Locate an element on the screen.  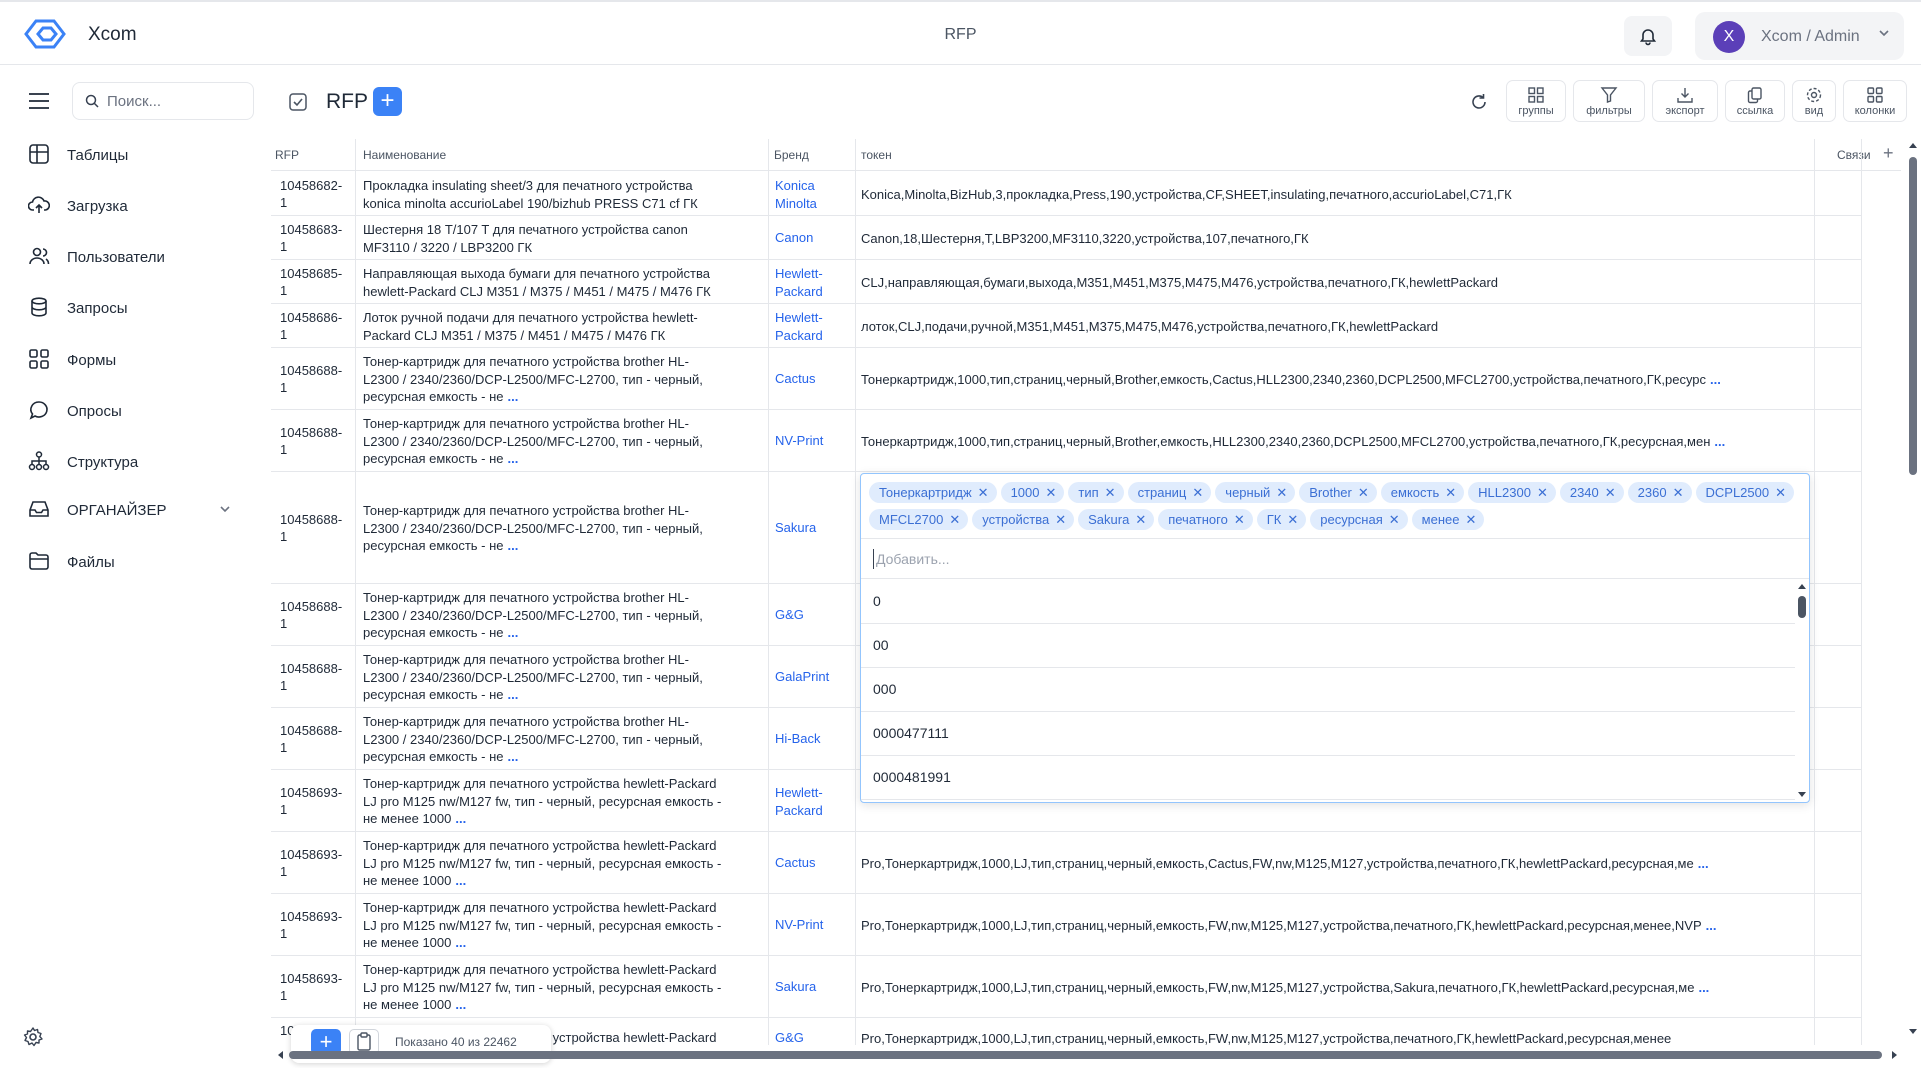
settings-gear-icon is located at coordinates (33, 1037).